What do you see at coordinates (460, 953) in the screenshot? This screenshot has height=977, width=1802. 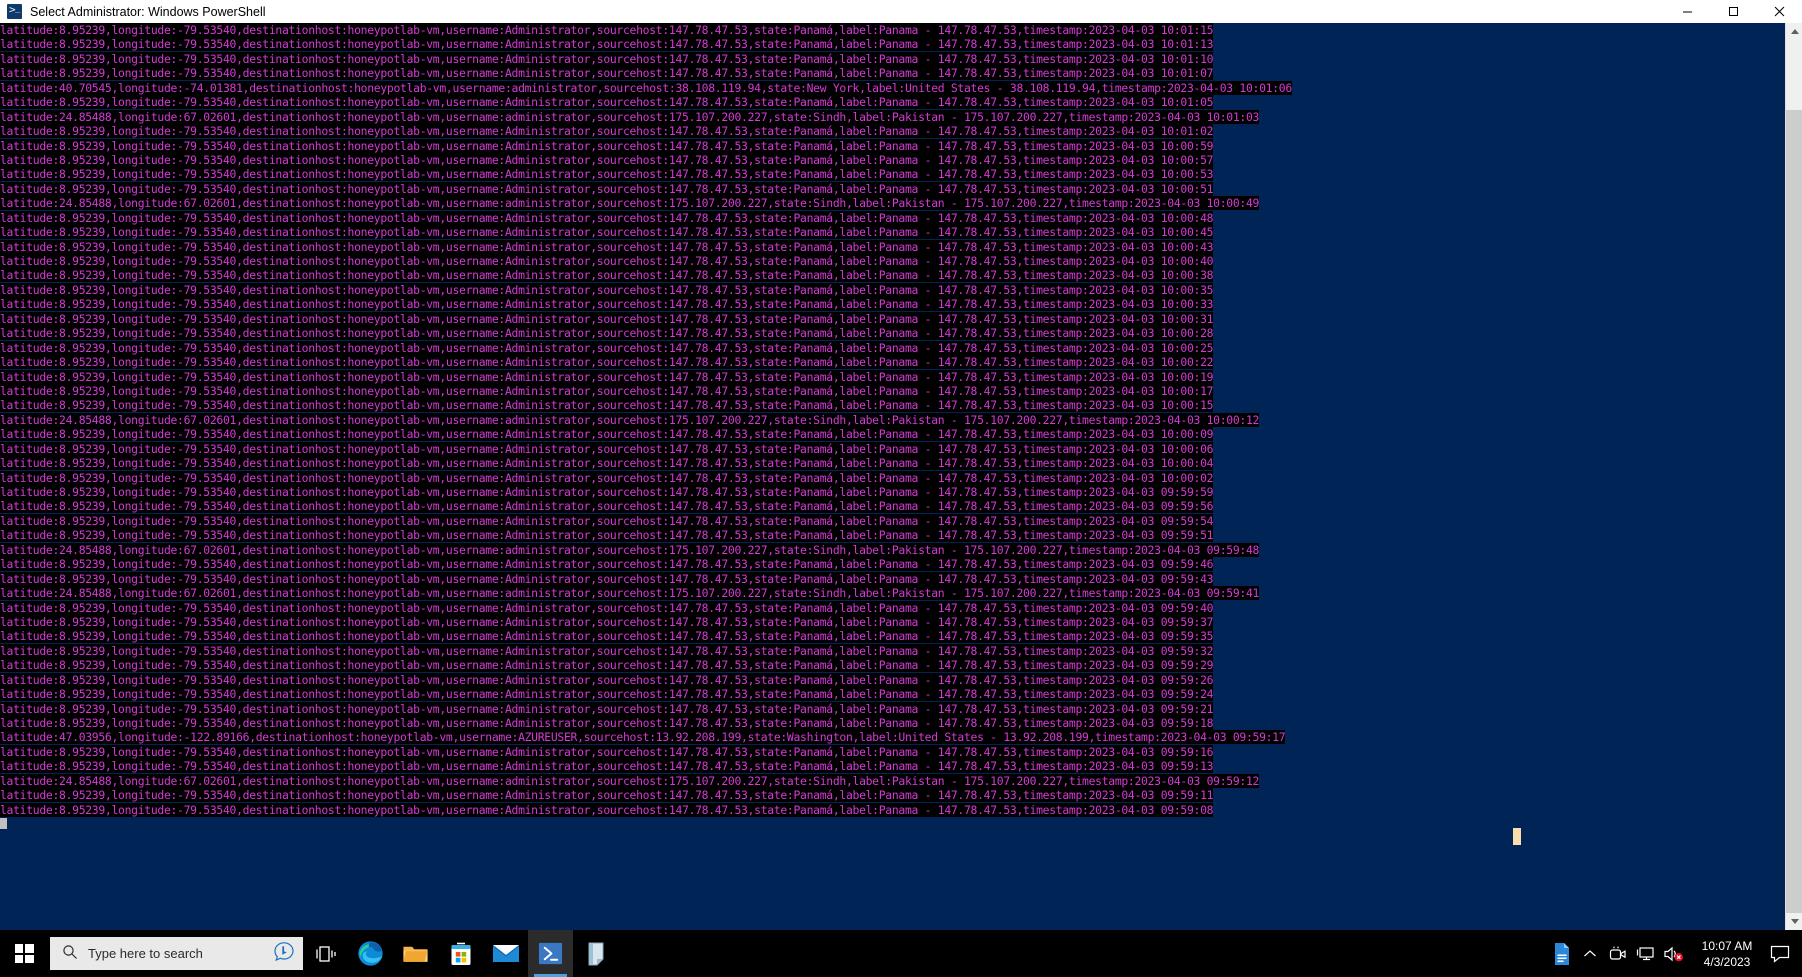 I see `microsoft-store-icon` at bounding box center [460, 953].